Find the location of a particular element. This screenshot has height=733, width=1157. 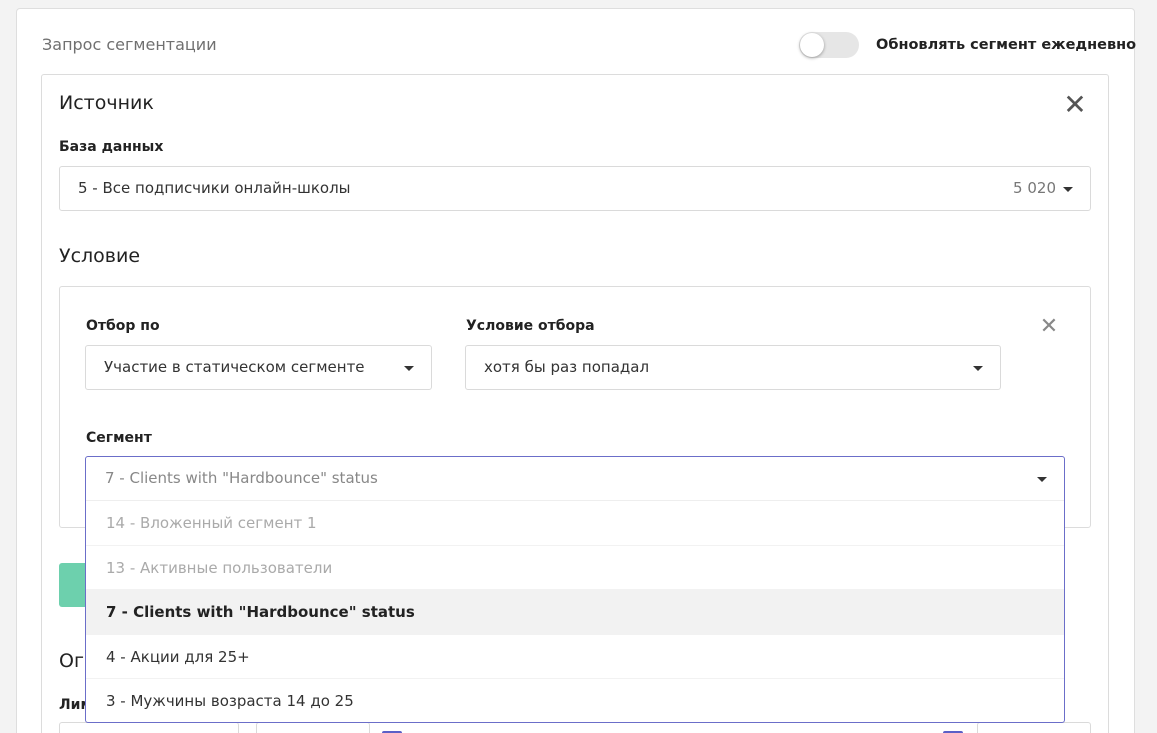

close-source-icon: ✕ is located at coordinates (1075, 105).